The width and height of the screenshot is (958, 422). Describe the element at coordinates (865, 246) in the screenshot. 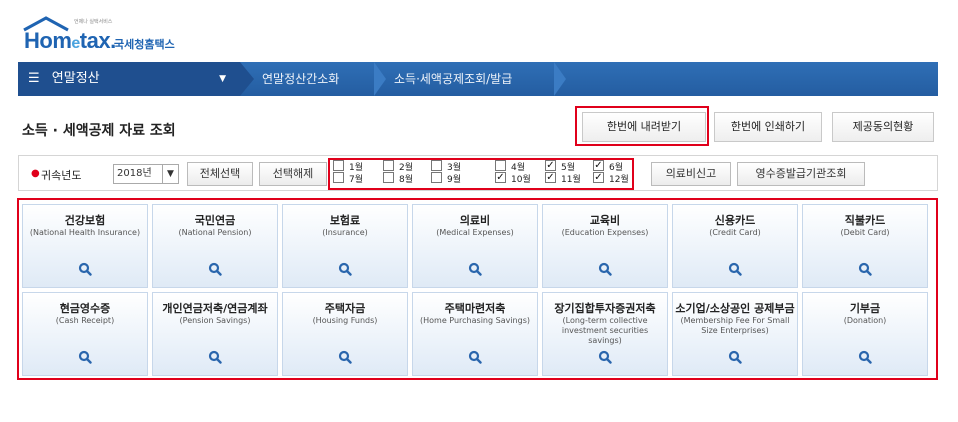

I see `deduction-card: 직불카드 (Debit Card)` at that location.